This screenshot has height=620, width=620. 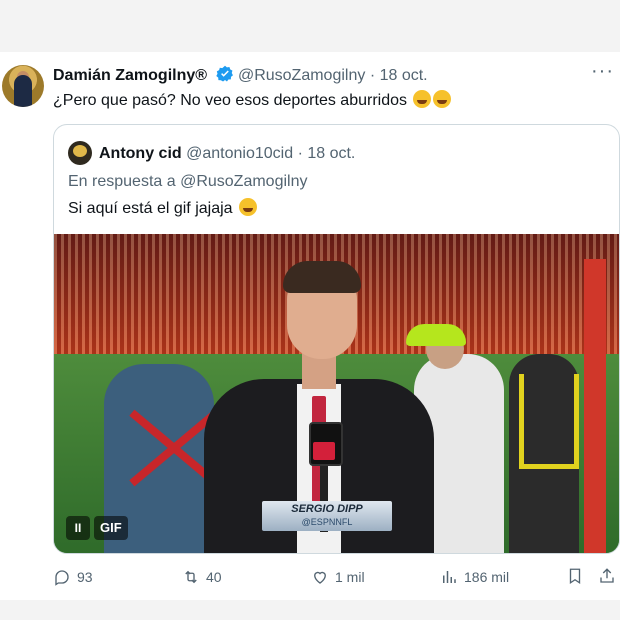 What do you see at coordinates (201, 75) in the screenshot?
I see `registered-mark: ®` at bounding box center [201, 75].